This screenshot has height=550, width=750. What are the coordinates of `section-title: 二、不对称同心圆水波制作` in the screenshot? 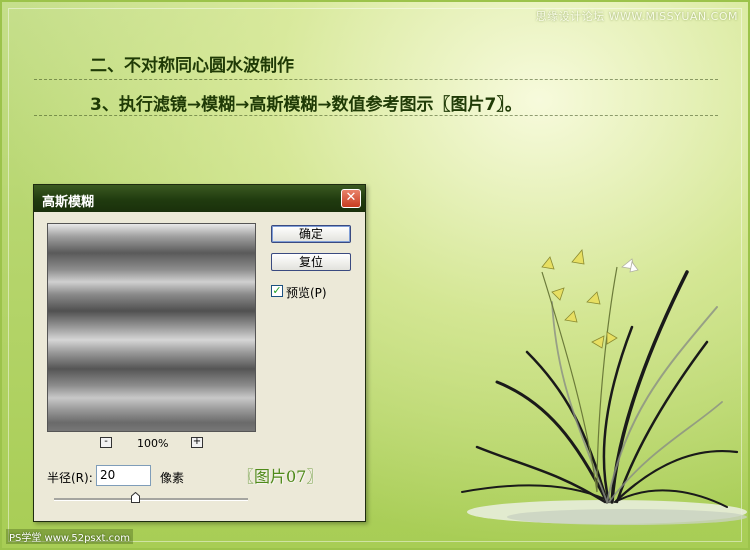 It's located at (192, 66).